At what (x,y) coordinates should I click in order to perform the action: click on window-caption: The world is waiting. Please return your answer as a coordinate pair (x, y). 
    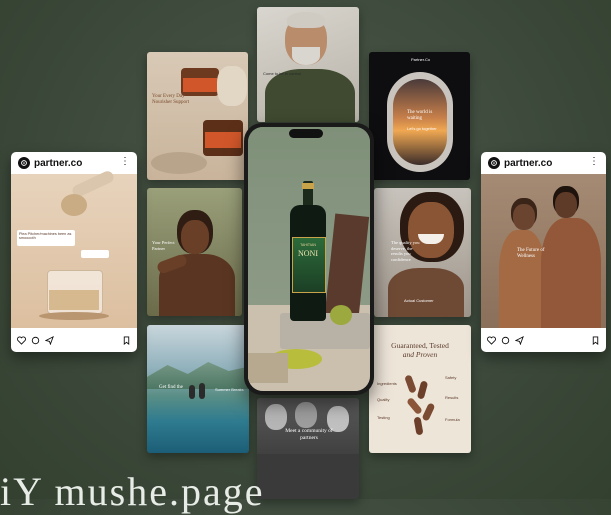
    Looking at the image, I should click on (420, 116).